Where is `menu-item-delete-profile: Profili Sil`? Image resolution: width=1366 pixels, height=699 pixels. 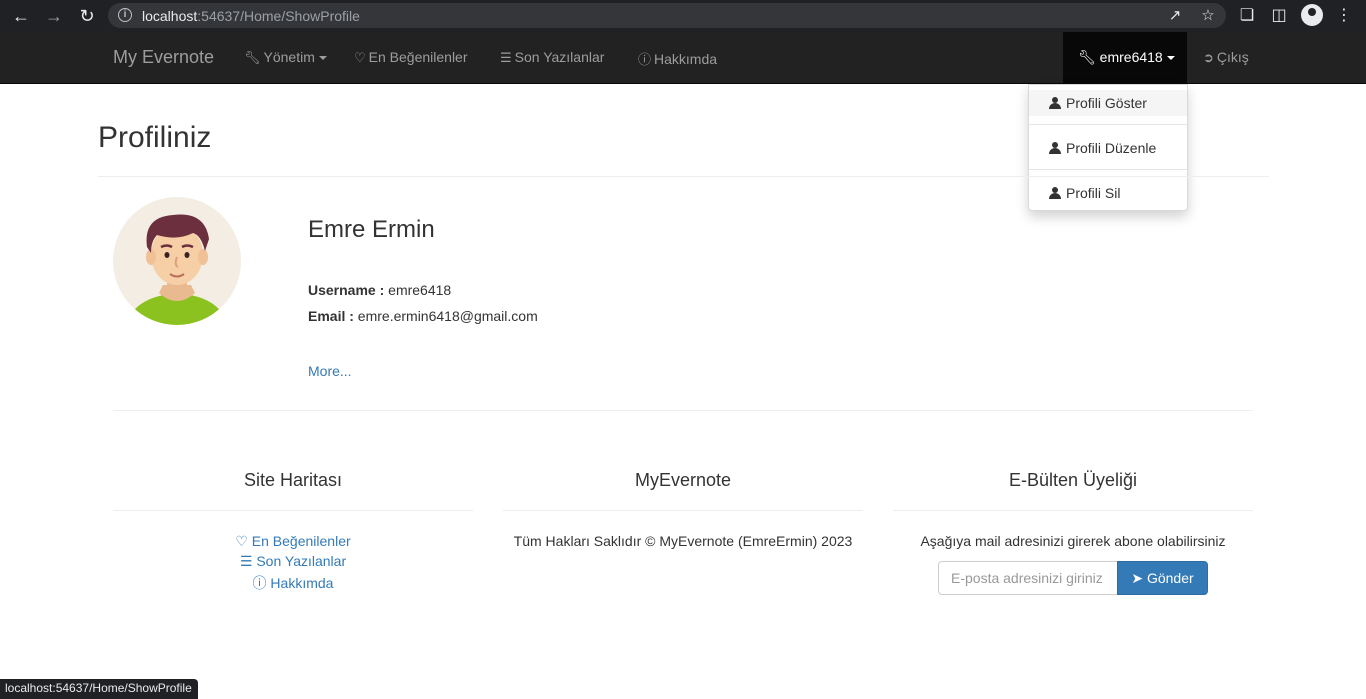 menu-item-delete-profile: Profili Sil is located at coordinates (1108, 193).